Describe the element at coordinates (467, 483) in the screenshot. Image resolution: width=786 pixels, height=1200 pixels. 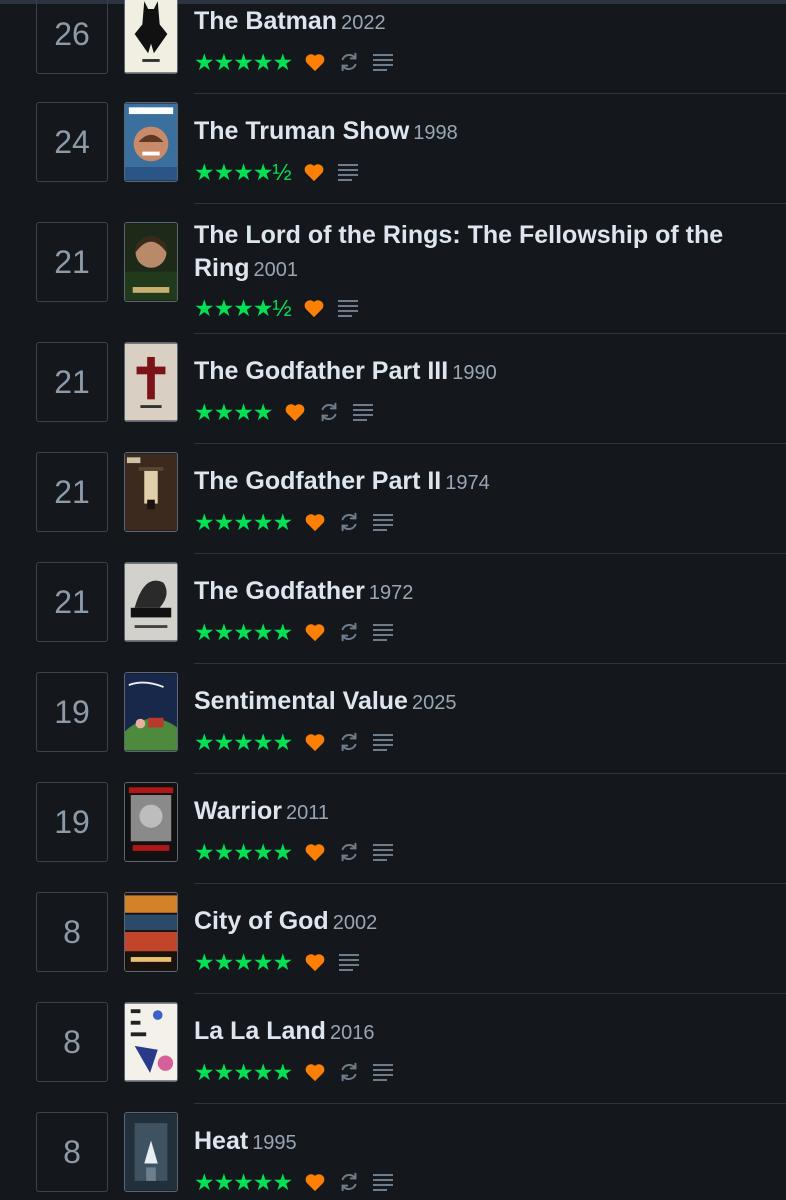
I see `film-year: 1974` at that location.